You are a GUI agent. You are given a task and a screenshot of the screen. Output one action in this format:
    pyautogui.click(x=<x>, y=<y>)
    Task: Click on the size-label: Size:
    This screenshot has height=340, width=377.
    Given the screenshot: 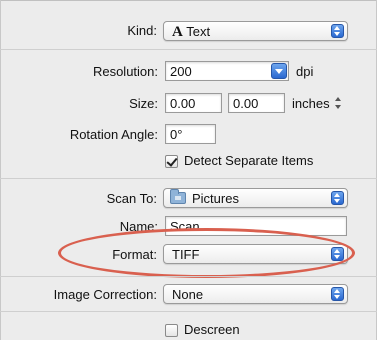 What is the action you would take?
    pyautogui.click(x=143, y=103)
    